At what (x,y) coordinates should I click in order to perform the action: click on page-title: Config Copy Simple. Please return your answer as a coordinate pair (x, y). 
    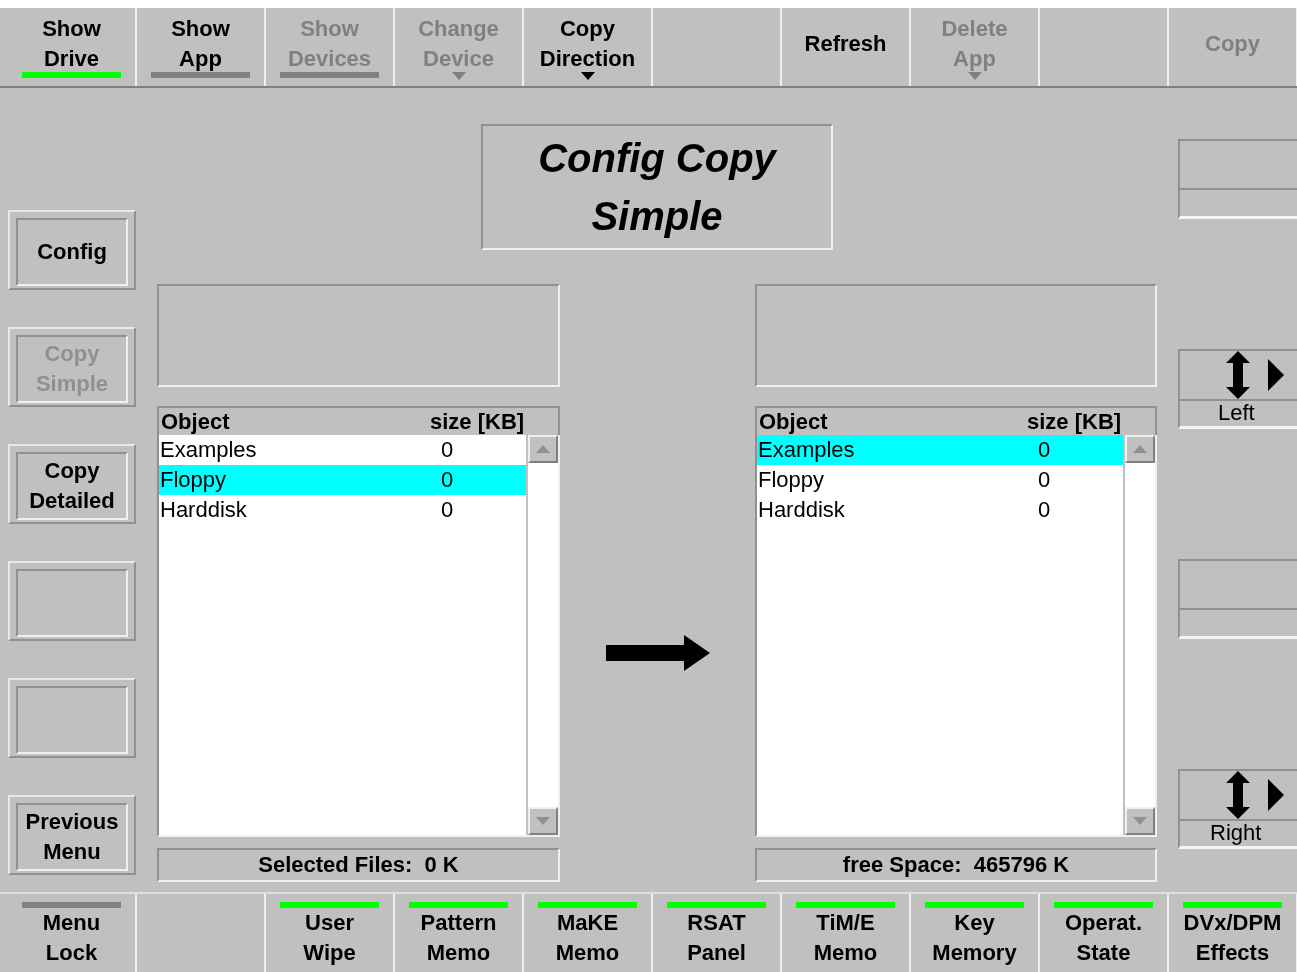
    Looking at the image, I should click on (657, 187).